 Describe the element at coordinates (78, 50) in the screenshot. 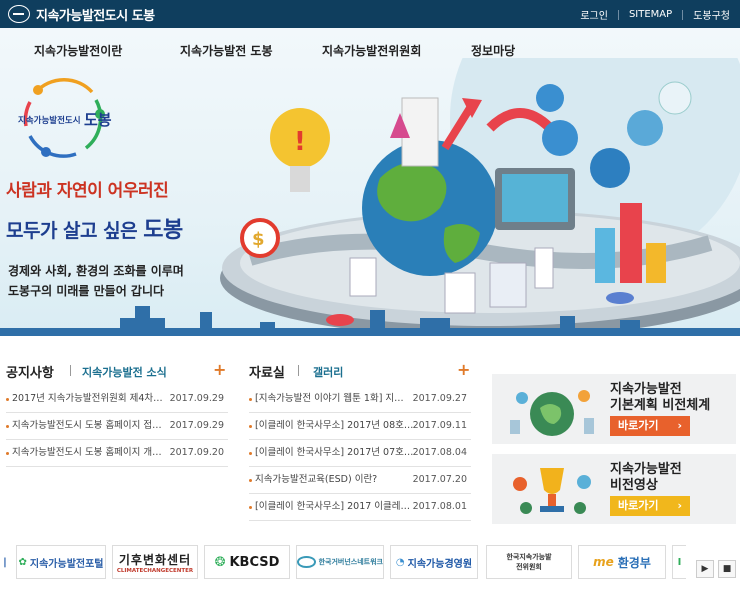

I see `nav-item-about: 지속가능발전이란` at that location.